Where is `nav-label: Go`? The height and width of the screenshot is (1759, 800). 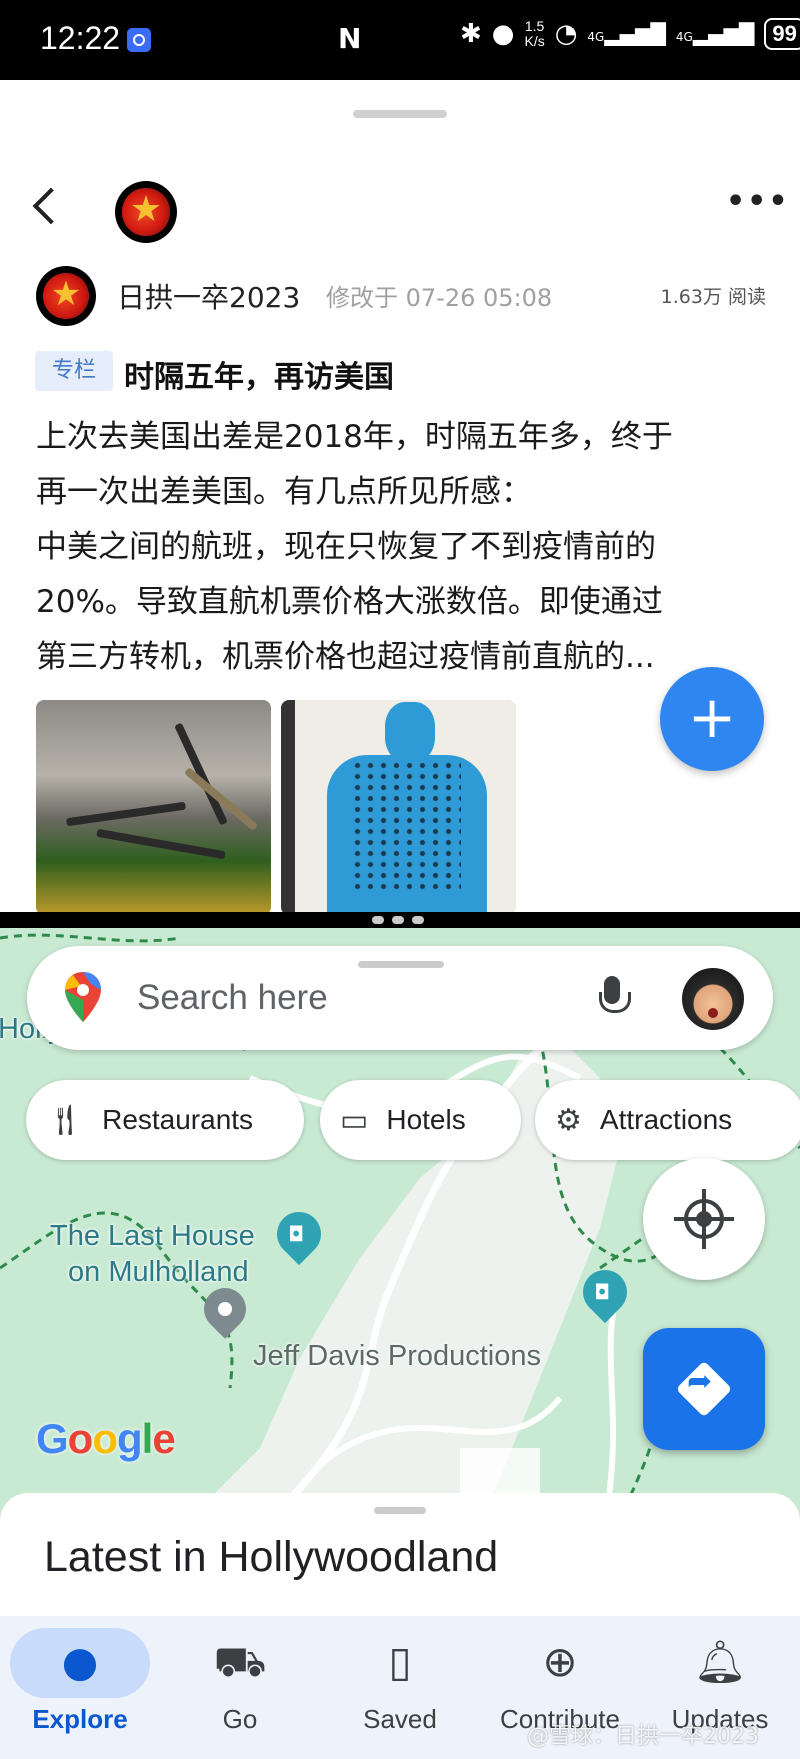
nav-label: Go is located at coordinates (240, 1719).